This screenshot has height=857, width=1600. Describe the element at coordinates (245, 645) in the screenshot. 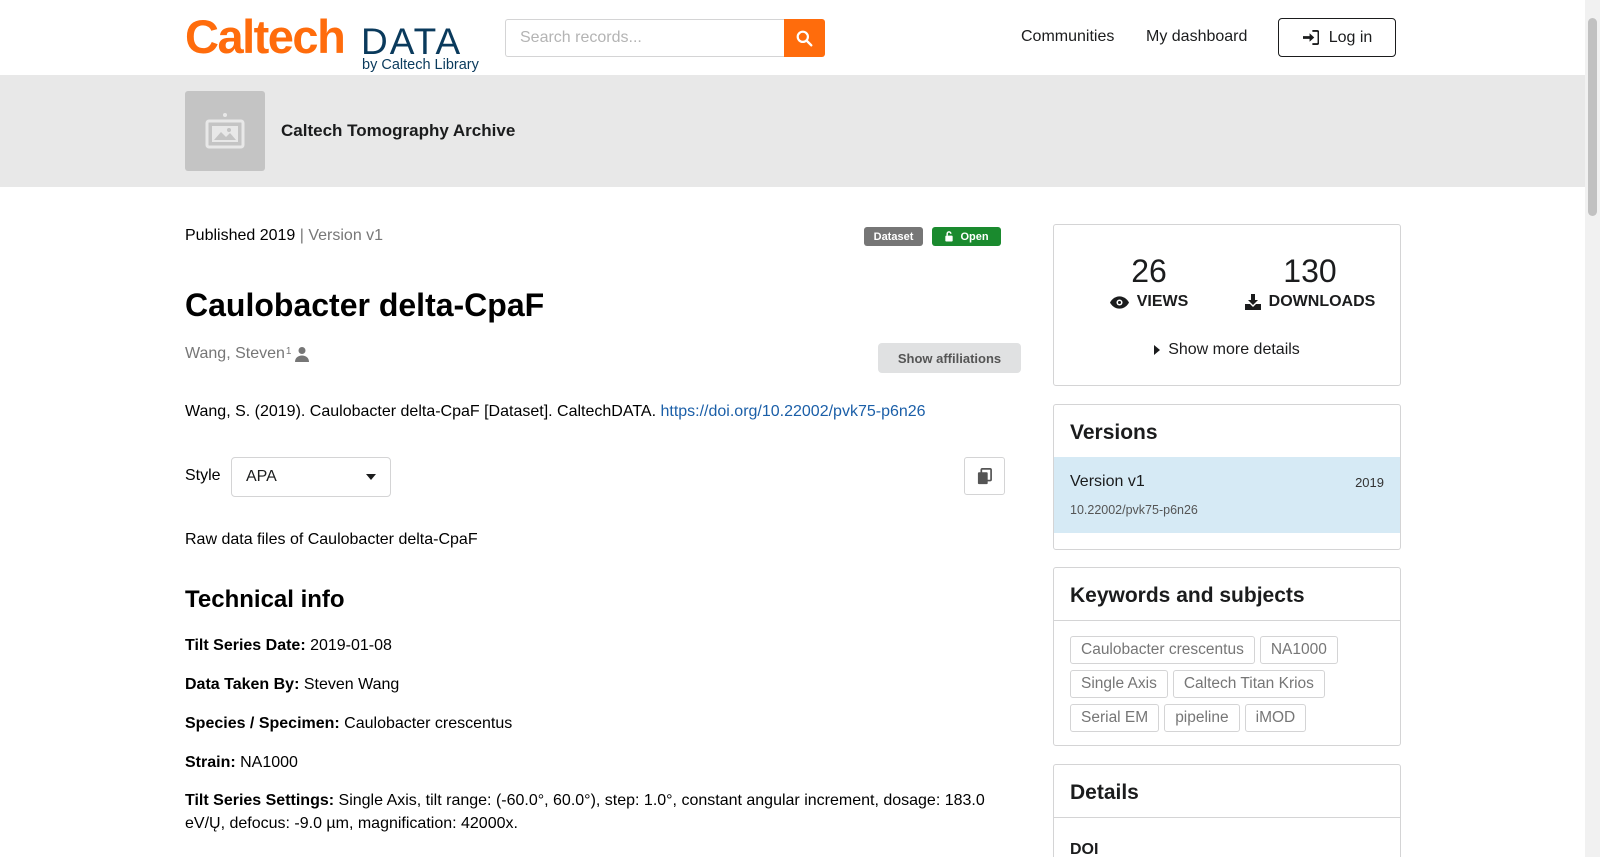

I see `tech-info-label: Tilt Series Date:` at that location.